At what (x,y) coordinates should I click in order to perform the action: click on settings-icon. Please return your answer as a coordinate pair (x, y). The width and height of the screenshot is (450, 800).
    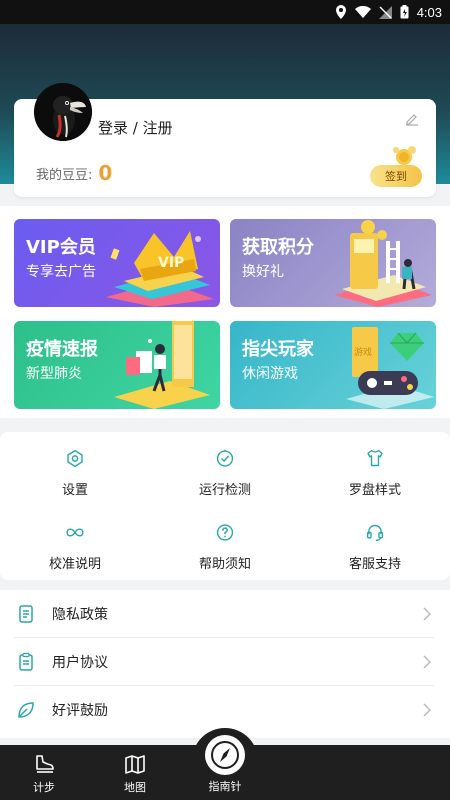
    Looking at the image, I should click on (75, 458).